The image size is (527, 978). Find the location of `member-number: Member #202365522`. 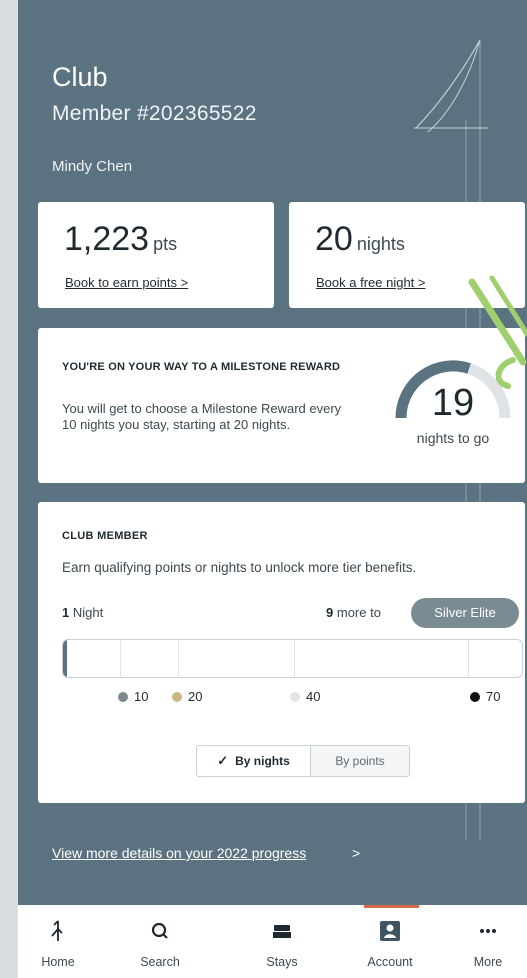

member-number: Member #202365522 is located at coordinates (154, 113).